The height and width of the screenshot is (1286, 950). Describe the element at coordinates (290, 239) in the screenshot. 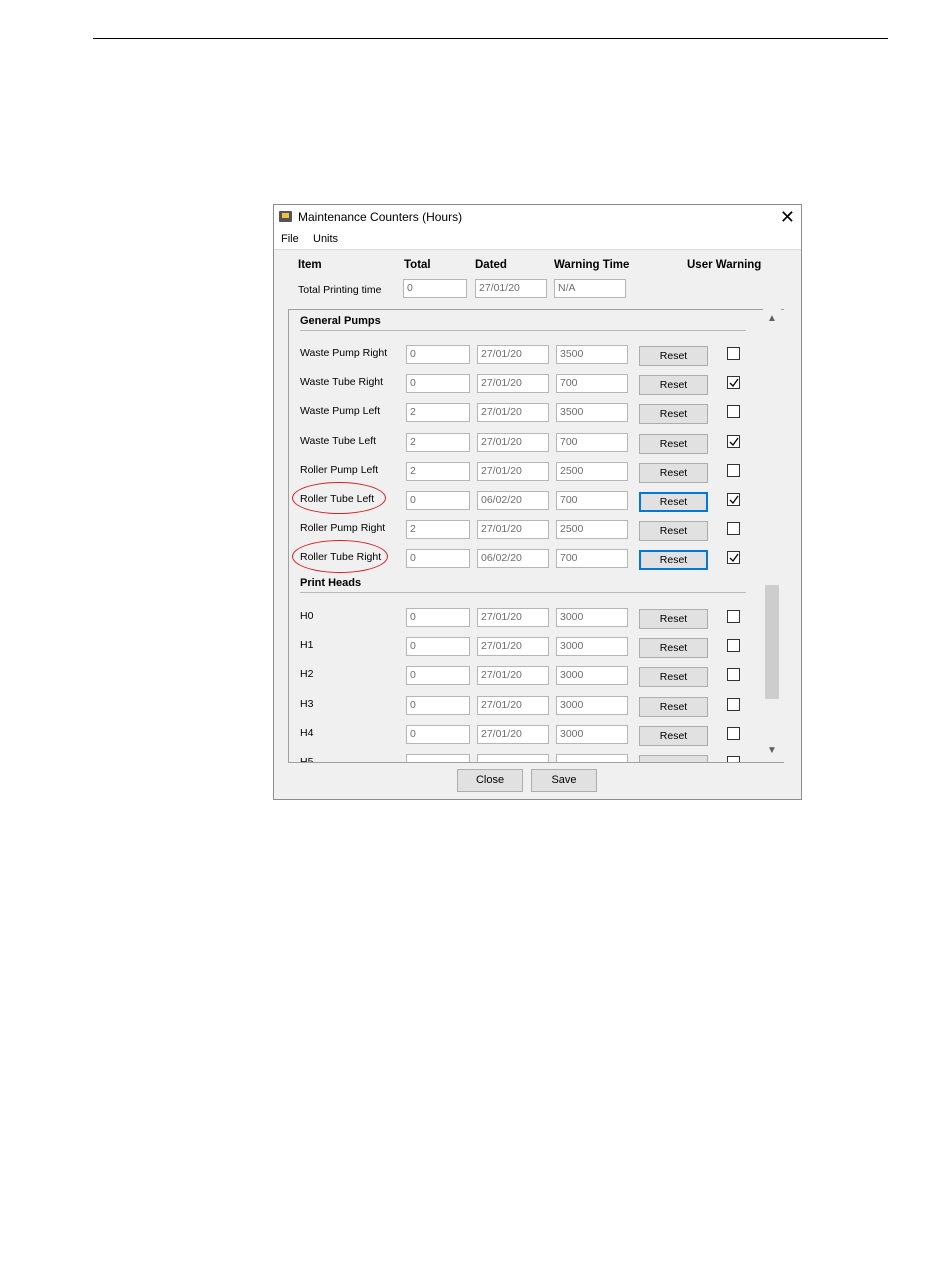

I see `menu-file: File` at that location.